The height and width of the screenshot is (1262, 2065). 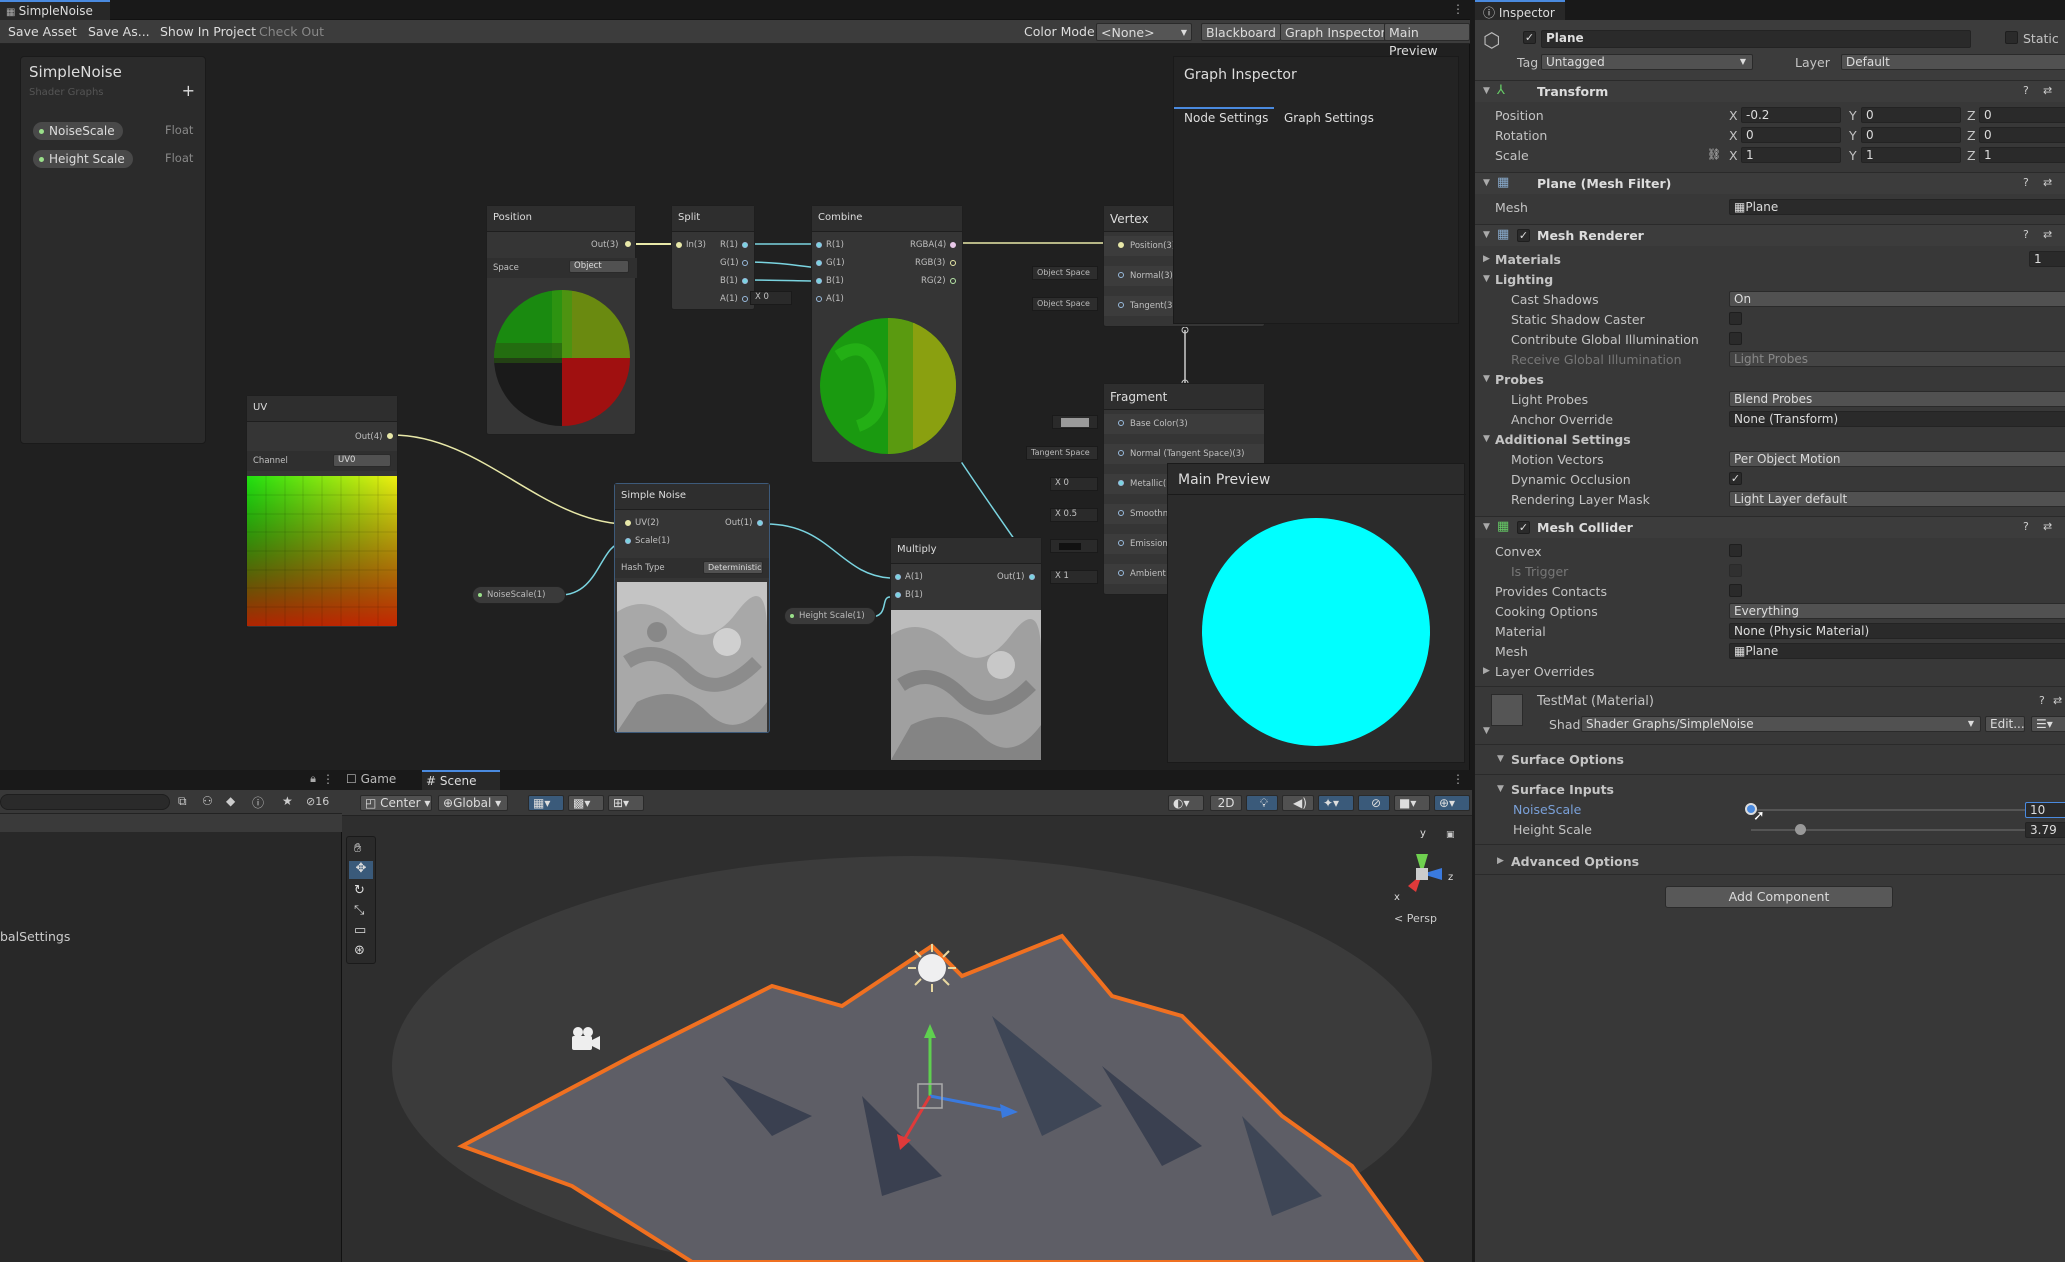 What do you see at coordinates (1897, 631) in the screenshot?
I see `physic-material-field: None (Physic Material)` at bounding box center [1897, 631].